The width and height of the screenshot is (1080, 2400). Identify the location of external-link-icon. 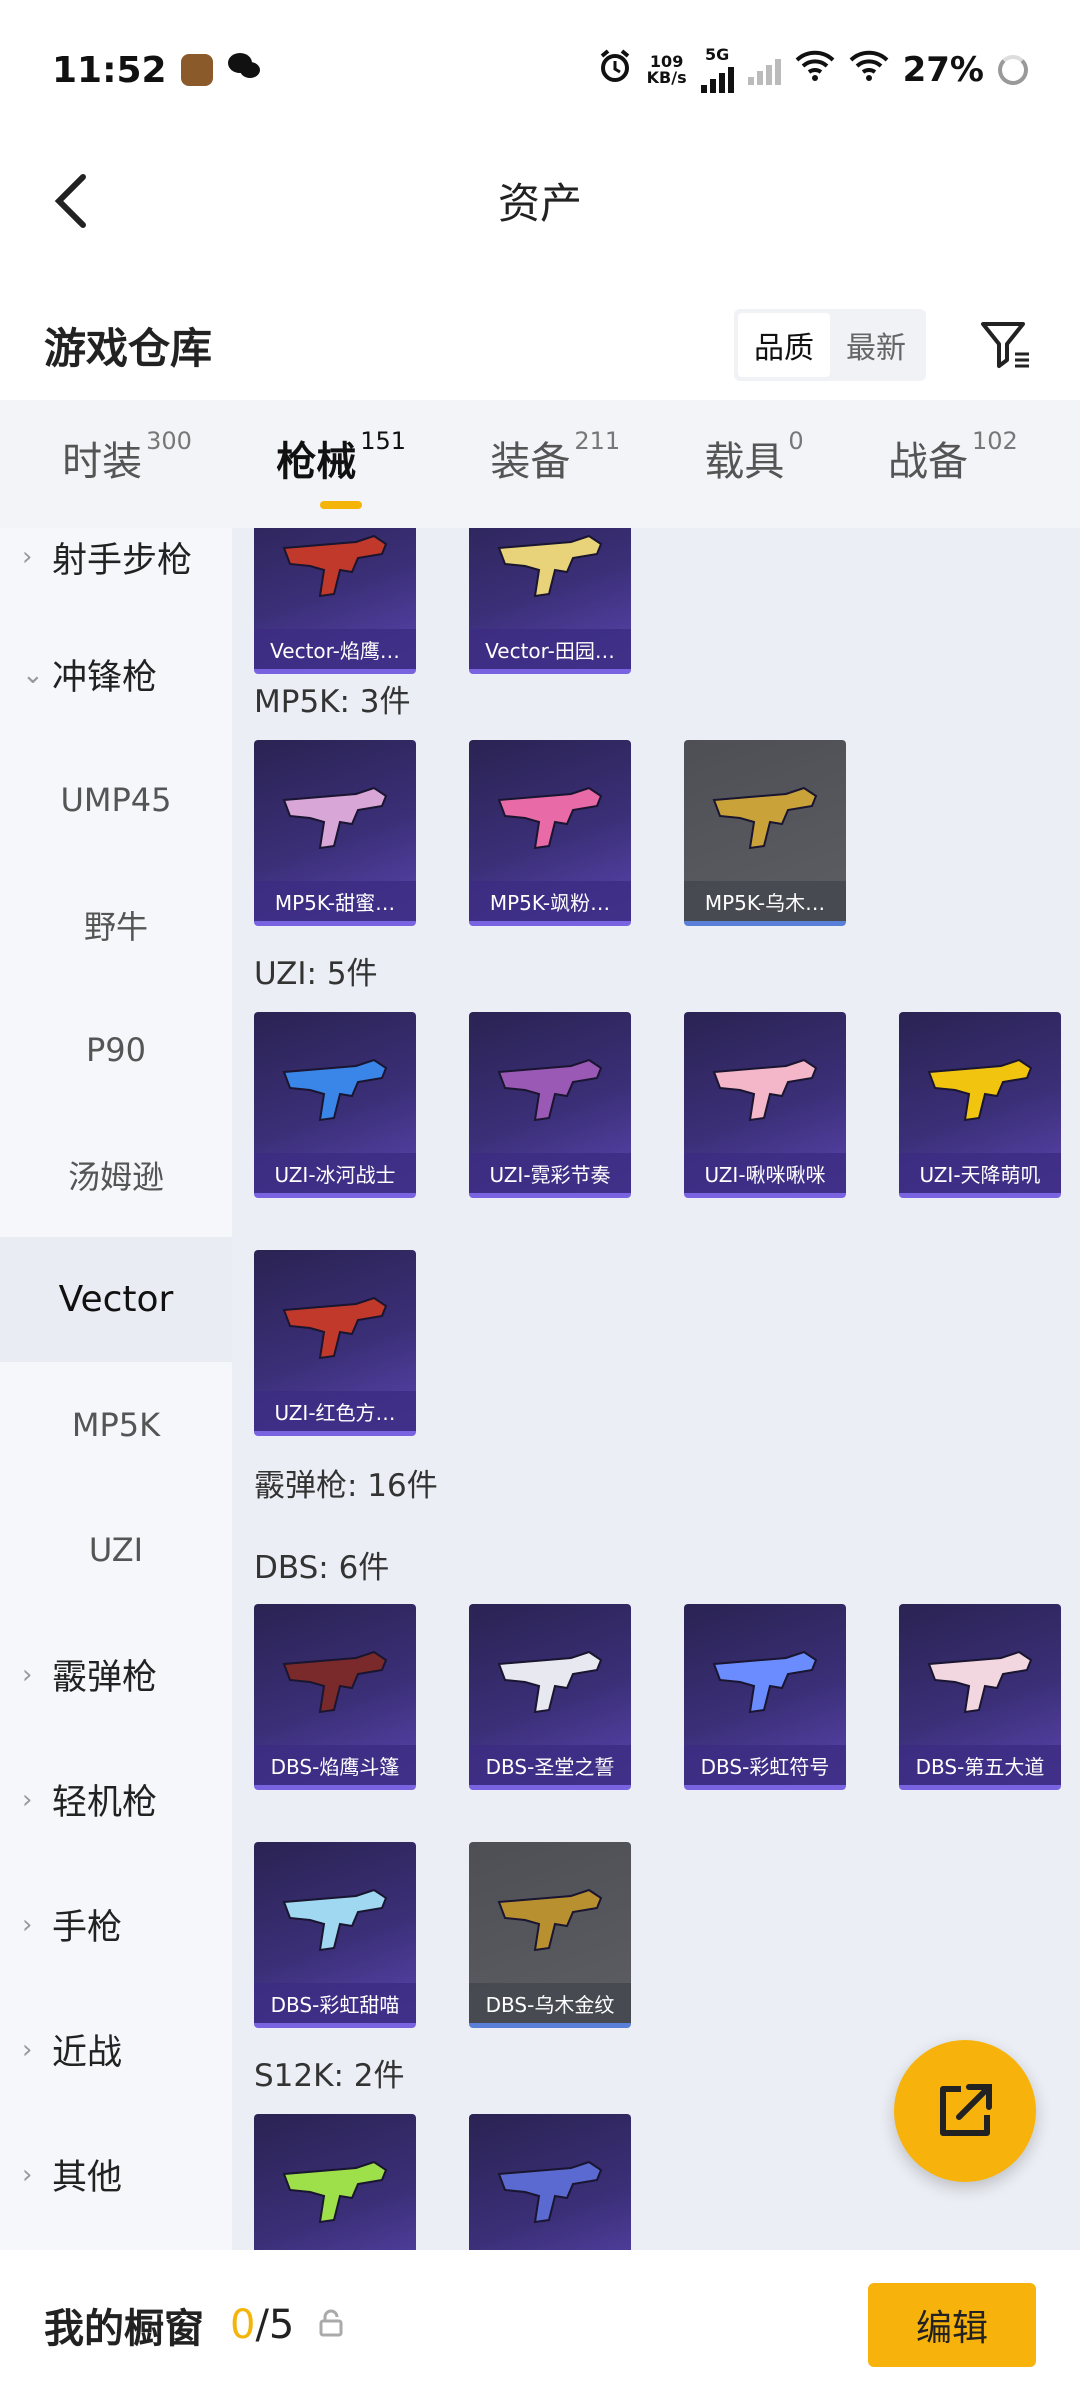
(966, 2110).